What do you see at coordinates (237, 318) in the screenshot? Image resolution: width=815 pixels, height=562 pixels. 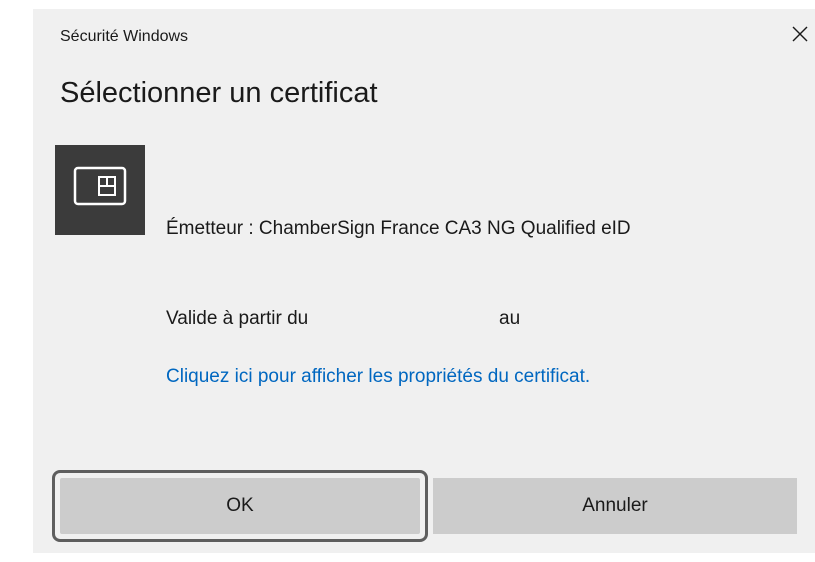 I see `valid-from-label: Valide à partir du` at bounding box center [237, 318].